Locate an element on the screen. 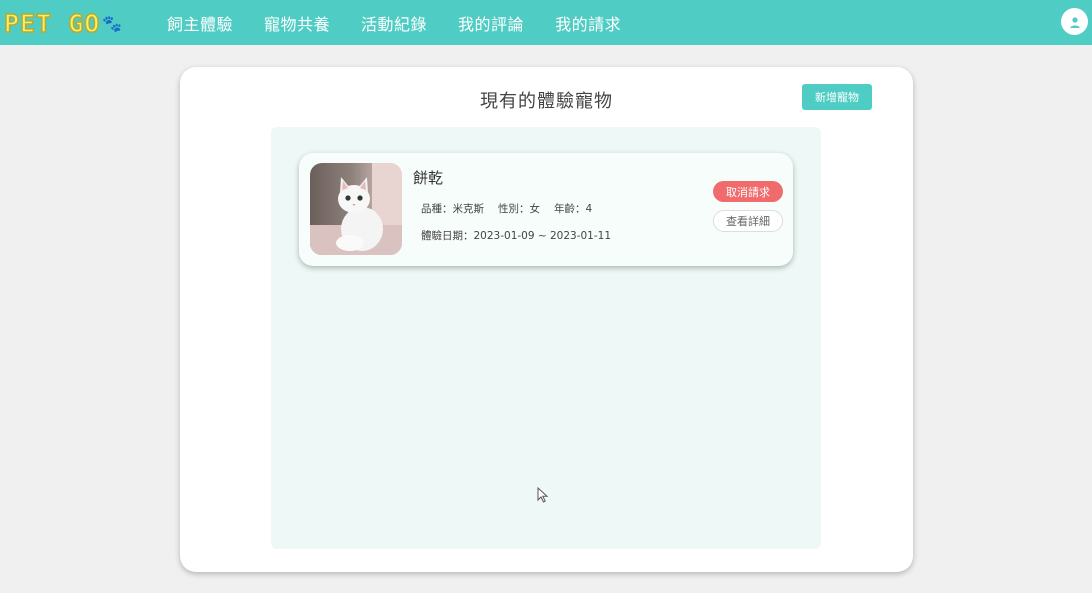 The height and width of the screenshot is (593, 1092). add-pet-button: 新增寵物 is located at coordinates (837, 97).